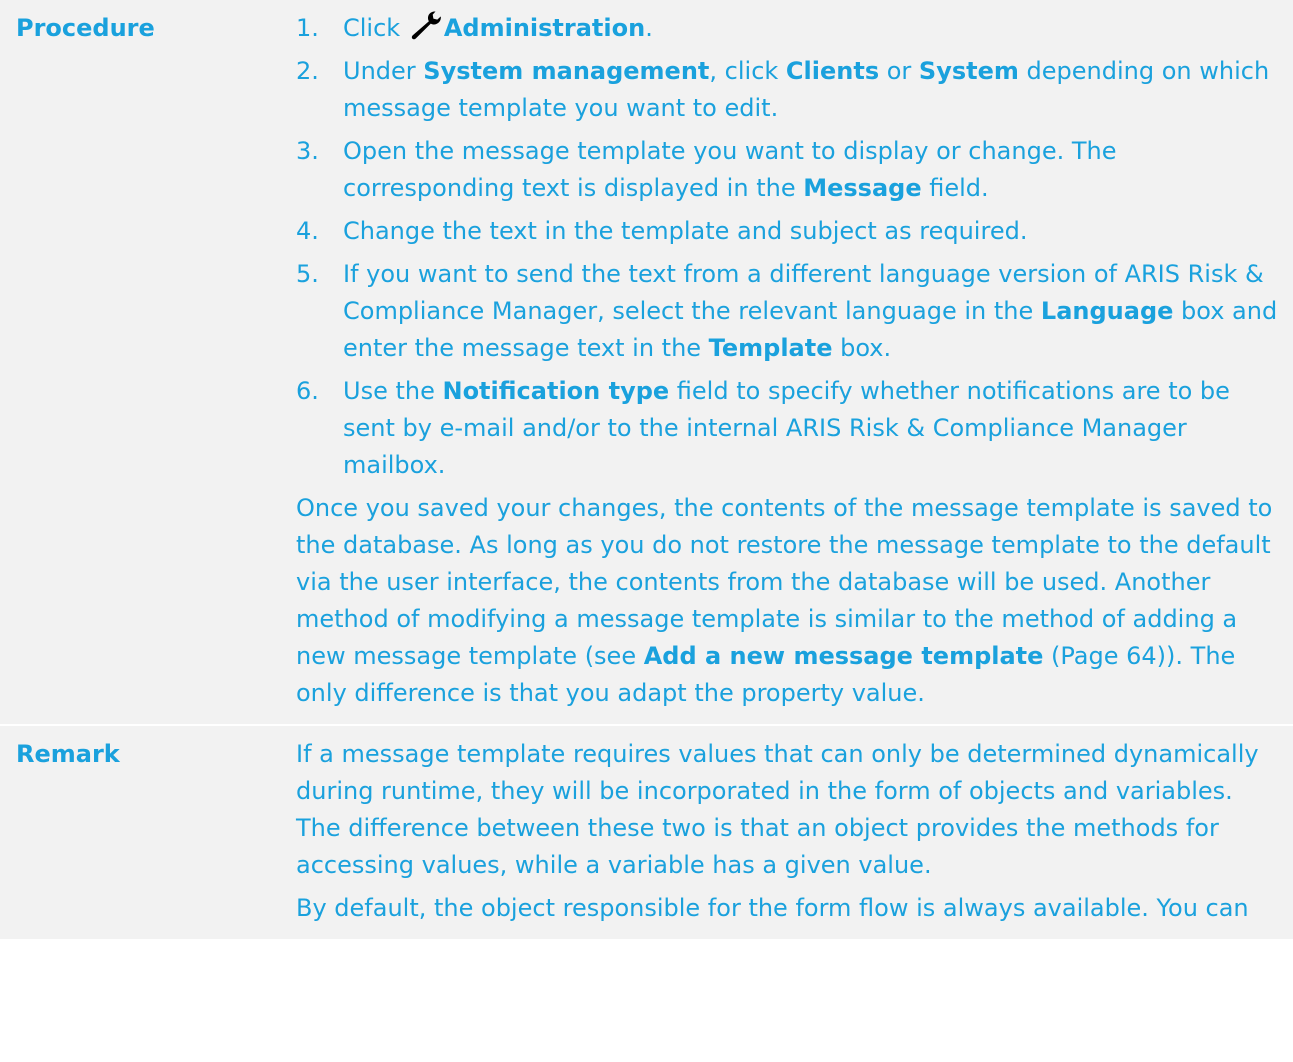 The height and width of the screenshot is (1062, 1293). What do you see at coordinates (862, 348) in the screenshot?
I see `step-text: box.` at bounding box center [862, 348].